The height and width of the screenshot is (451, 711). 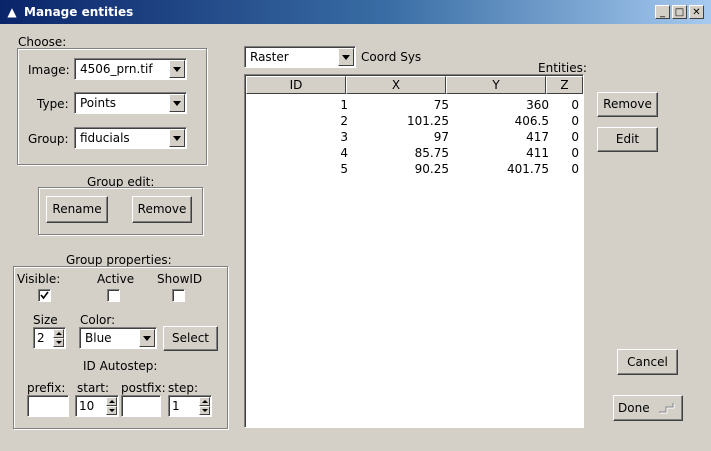 I want to click on app-icon: ▲, so click(x=12, y=12).